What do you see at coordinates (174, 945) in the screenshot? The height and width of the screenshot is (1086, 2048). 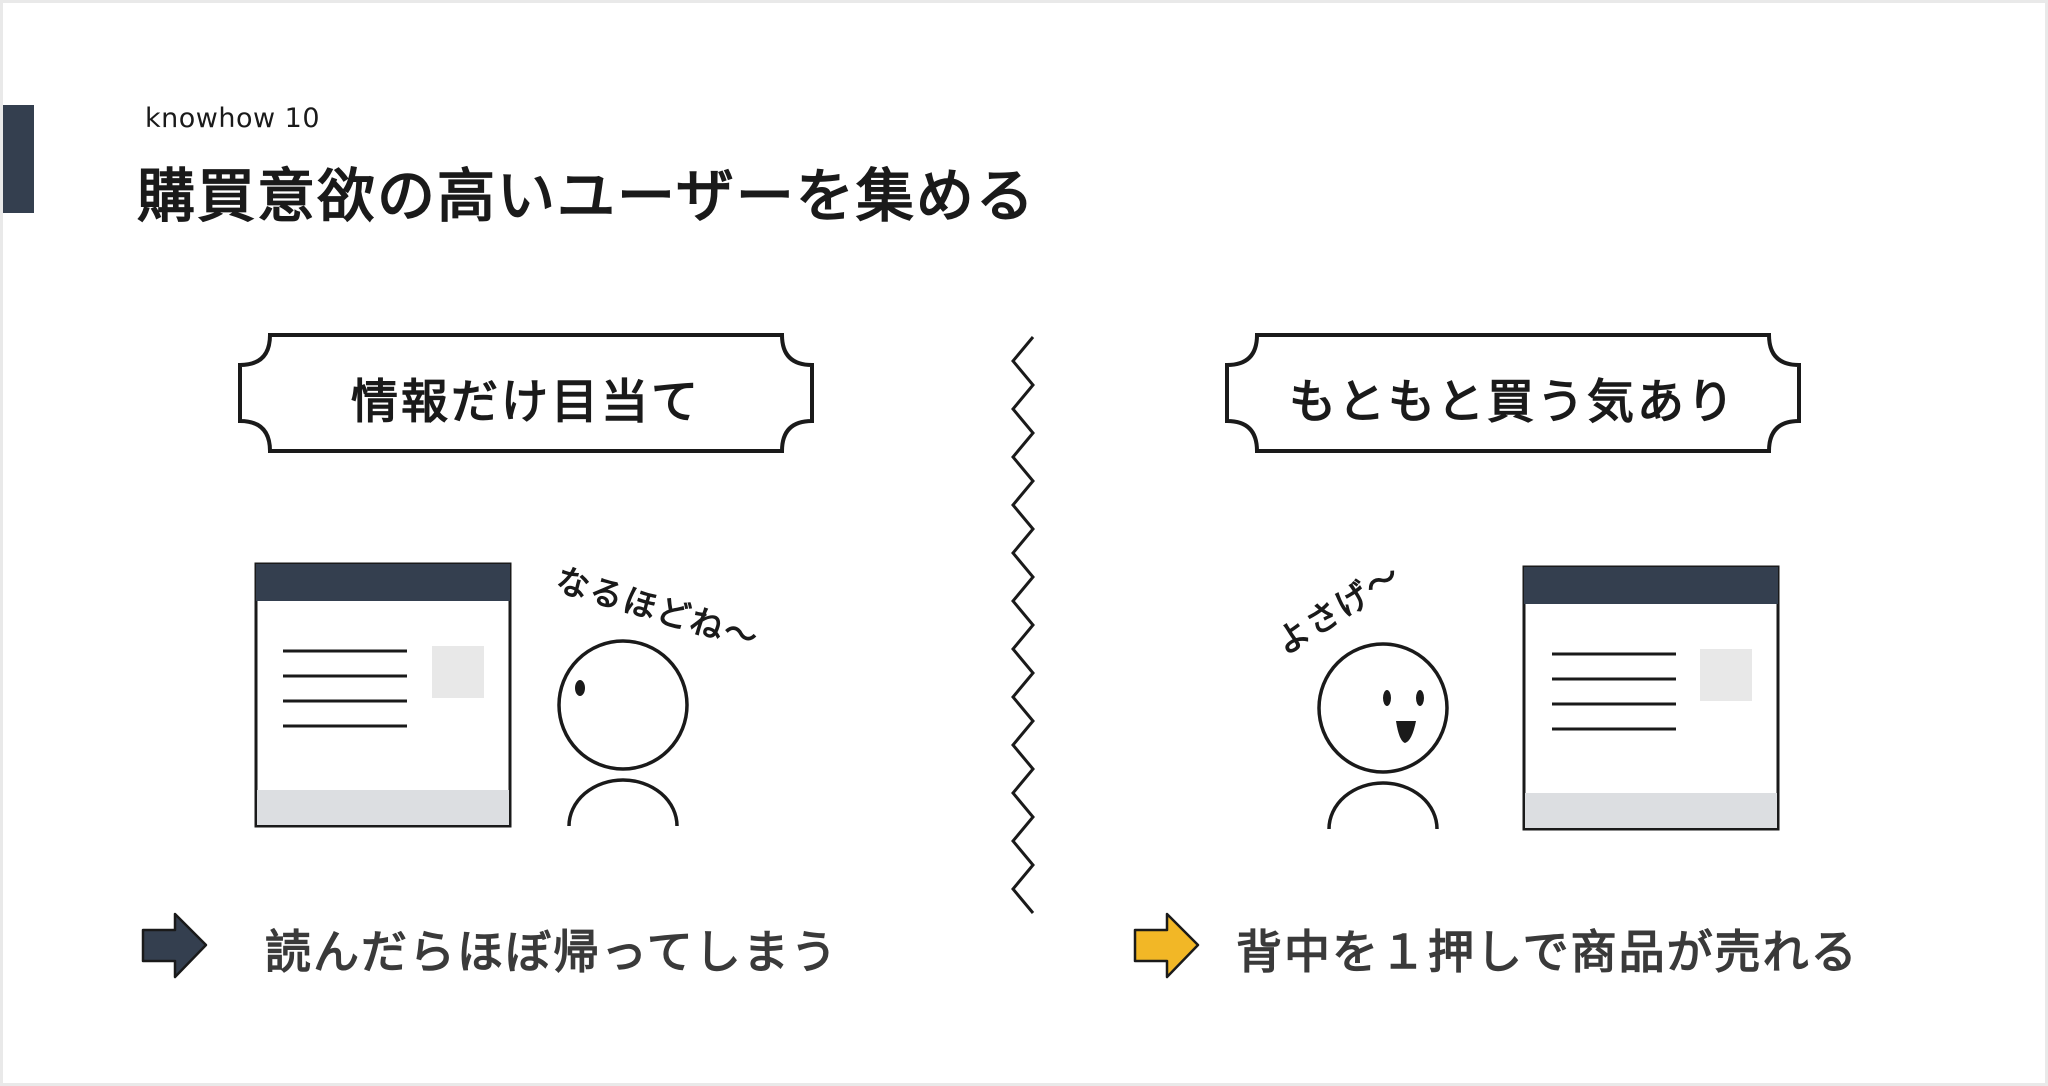 I see `left-arrow-icon` at bounding box center [174, 945].